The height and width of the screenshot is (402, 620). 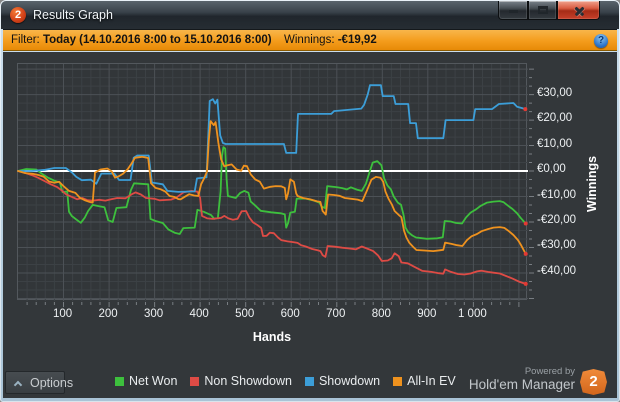 What do you see at coordinates (108, 314) in the screenshot?
I see `x-tick-label: 200` at bounding box center [108, 314].